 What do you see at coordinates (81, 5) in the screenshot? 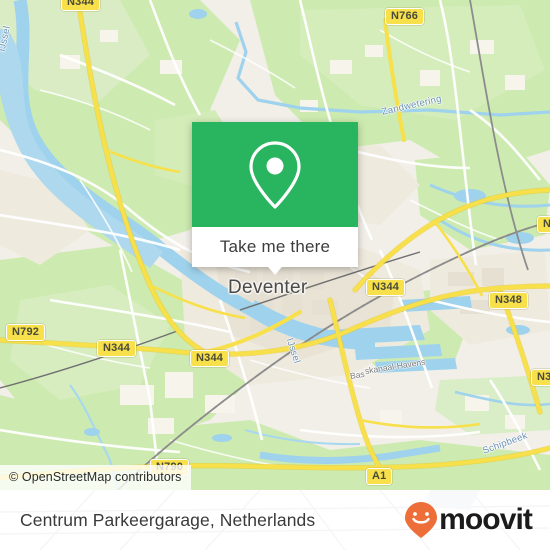
I see `road-shield-n344-top: N344` at bounding box center [81, 5].